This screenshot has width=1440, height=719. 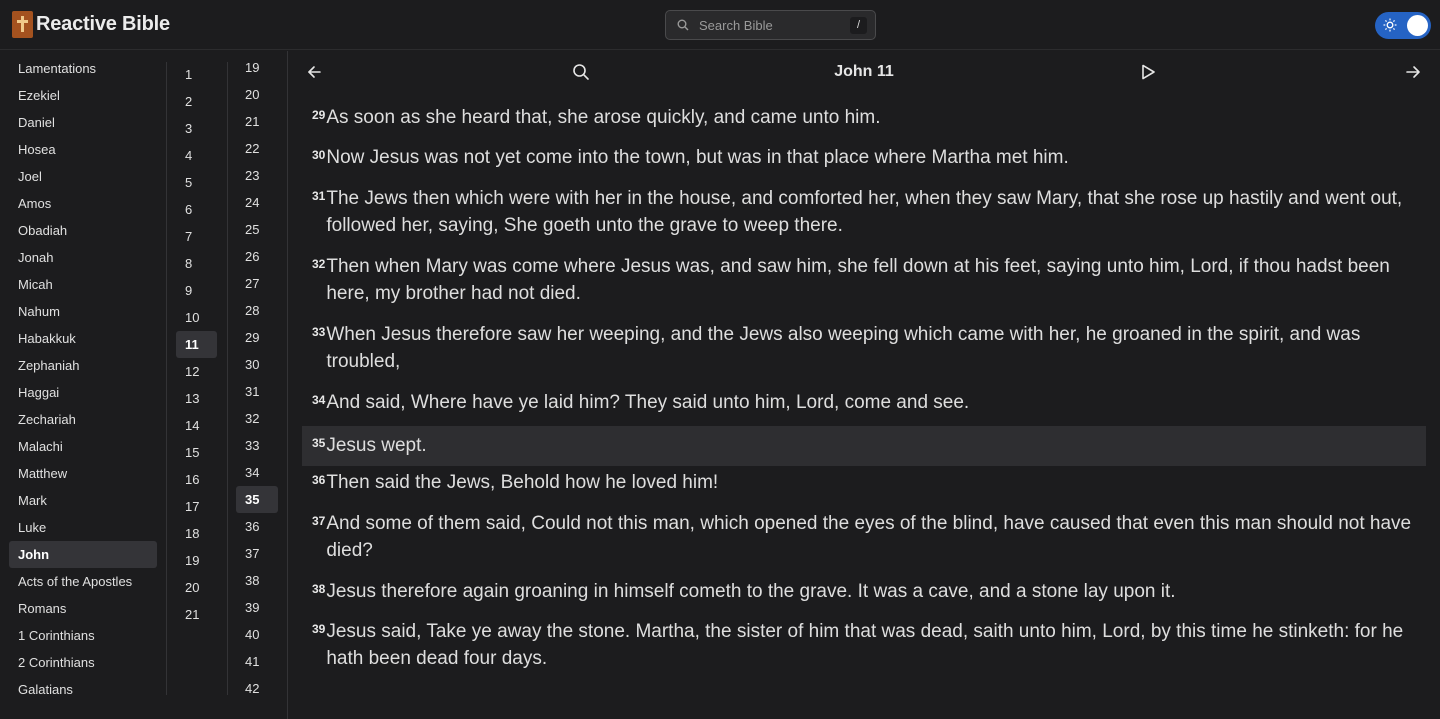 I want to click on verse-number-item: 38, so click(x=257, y=580).